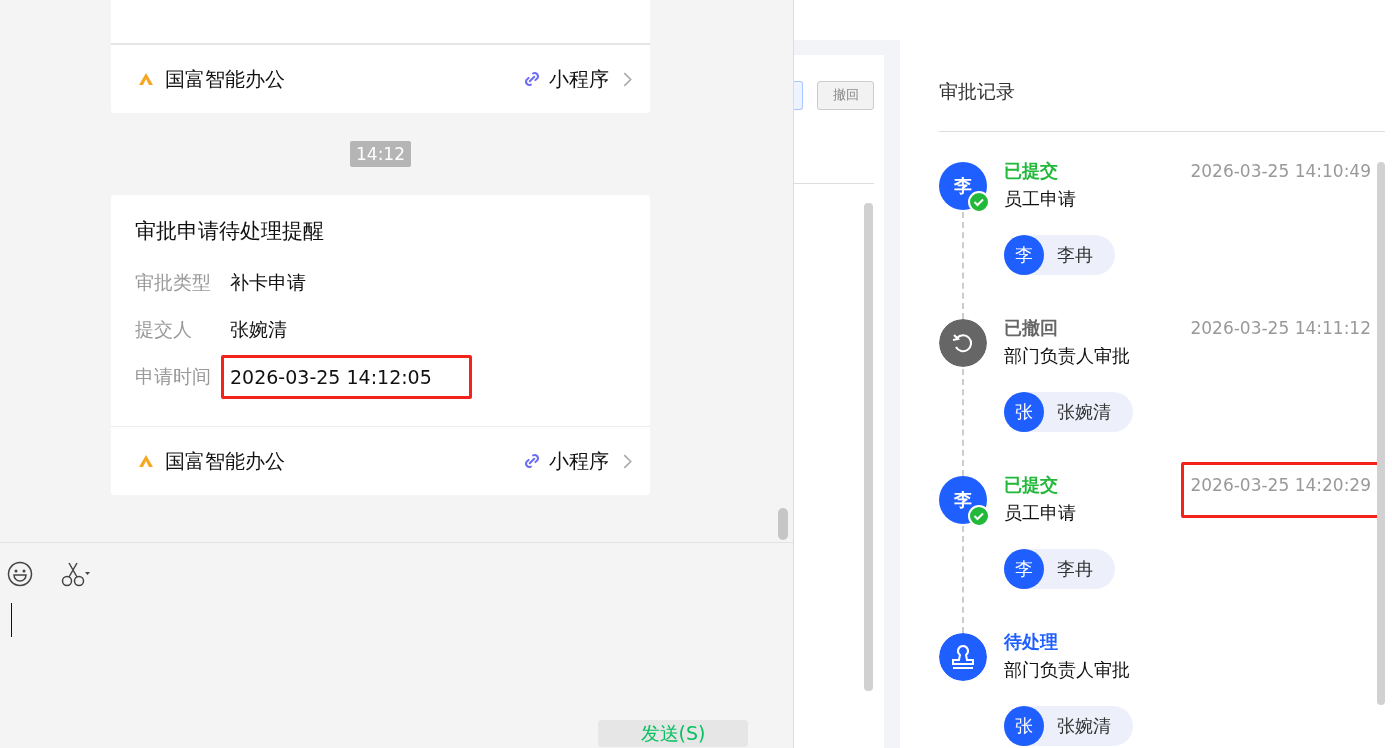 This screenshot has height=748, width=1392. I want to click on card-title: 审批申请待处理提醒, so click(230, 231).